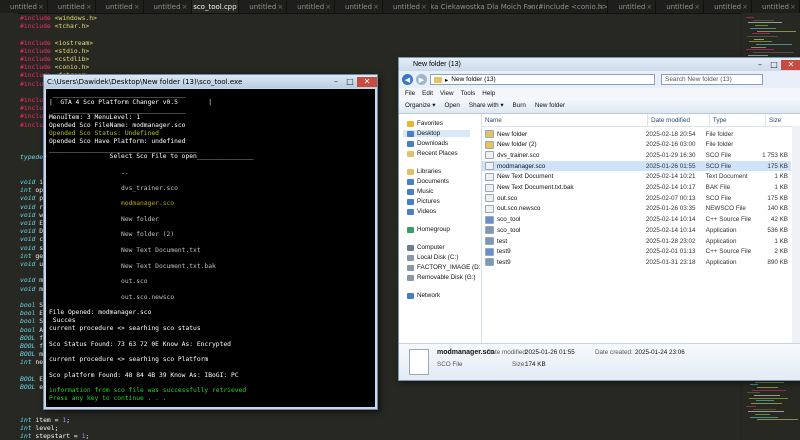  What do you see at coordinates (777, 166) in the screenshot?
I see `file-size: 175 KB` at bounding box center [777, 166].